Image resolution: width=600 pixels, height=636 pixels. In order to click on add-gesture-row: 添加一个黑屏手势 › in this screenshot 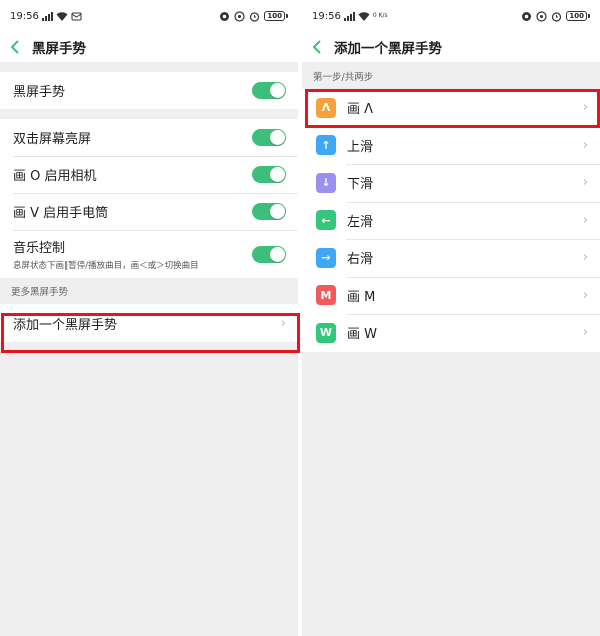, I will do `click(149, 323)`.